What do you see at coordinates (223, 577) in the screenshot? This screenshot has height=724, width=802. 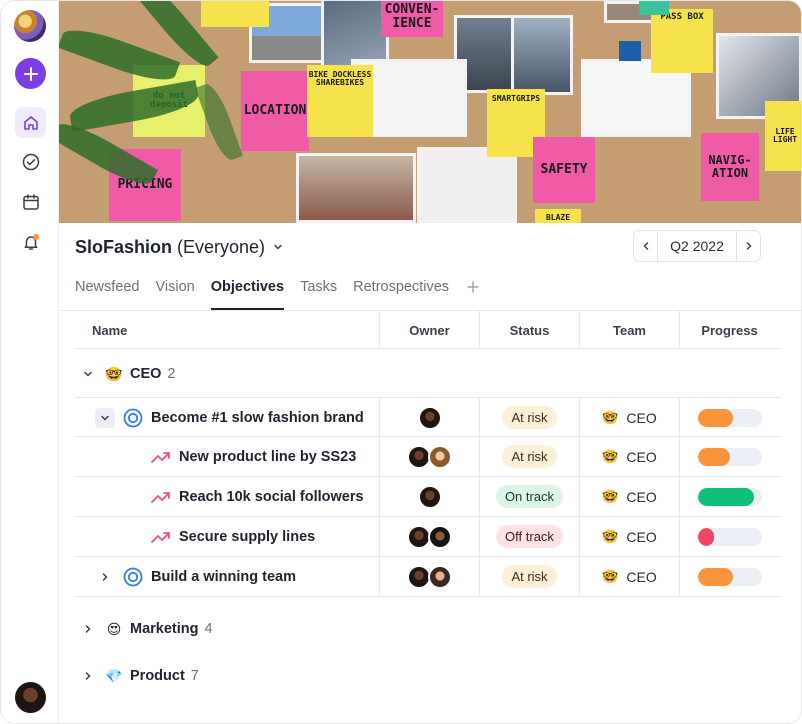 I see `objective-title: Build a winning team` at bounding box center [223, 577].